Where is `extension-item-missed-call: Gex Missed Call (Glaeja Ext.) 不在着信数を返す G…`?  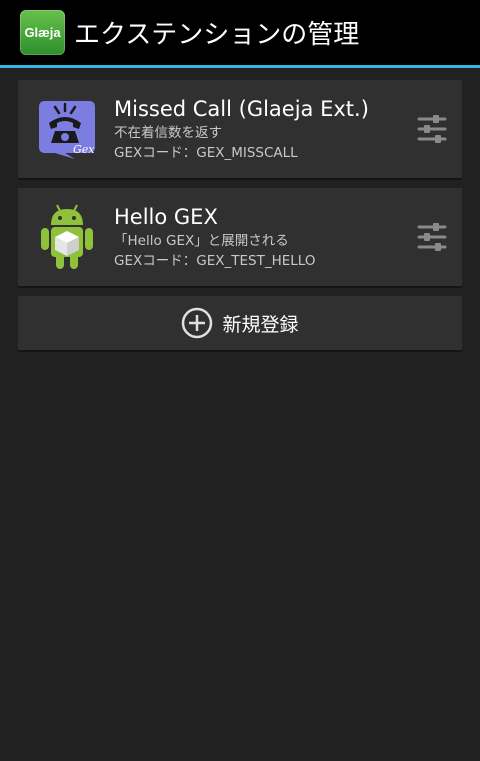 extension-item-missed-call: Gex Missed Call (Glaeja Ext.) 不在着信数を返す G… is located at coordinates (240, 130).